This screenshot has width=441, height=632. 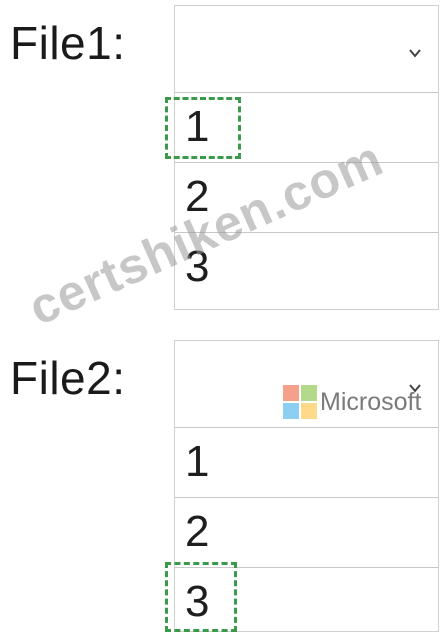 I want to click on microsoft-logo: Microsoft, so click(x=352, y=402).